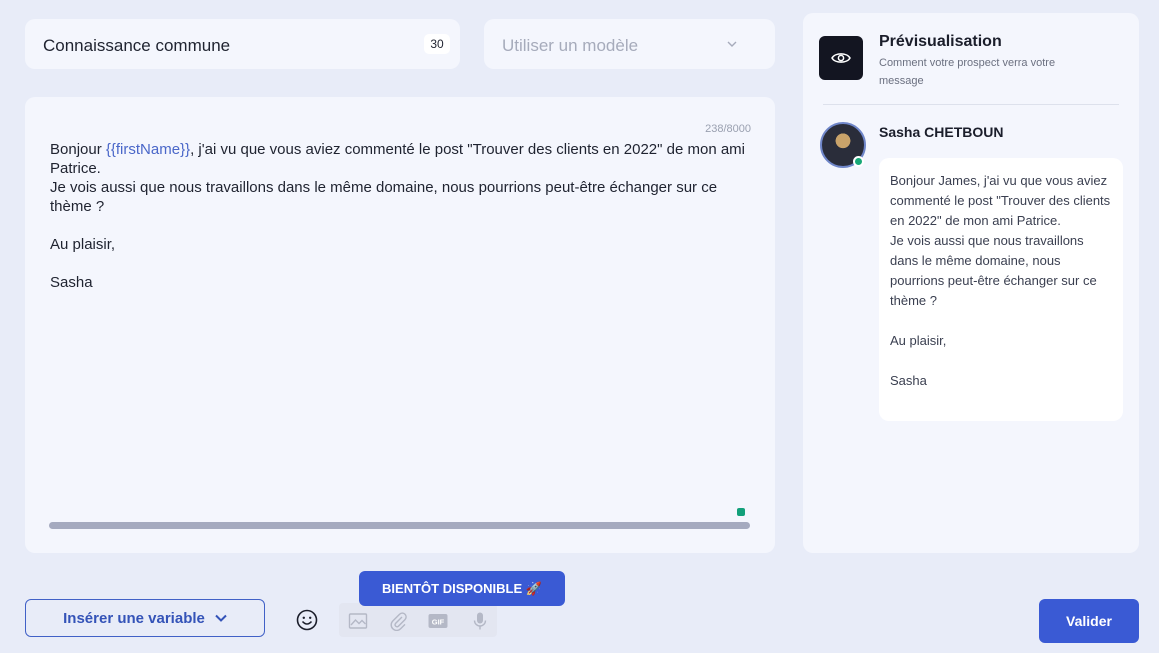 Image resolution: width=1159 pixels, height=653 pixels. Describe the element at coordinates (358, 621) in the screenshot. I see `image-icon` at that location.